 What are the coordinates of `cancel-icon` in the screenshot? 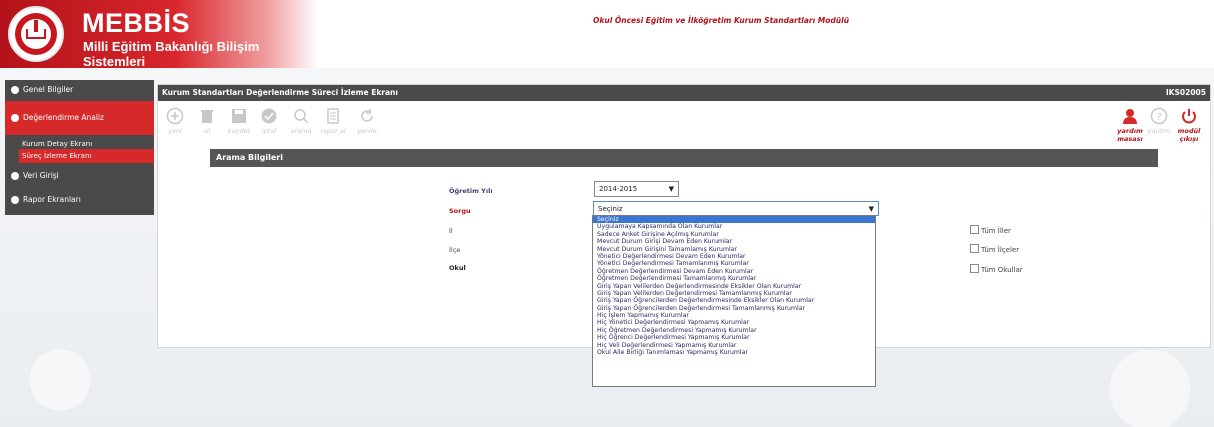 It's located at (269, 116).